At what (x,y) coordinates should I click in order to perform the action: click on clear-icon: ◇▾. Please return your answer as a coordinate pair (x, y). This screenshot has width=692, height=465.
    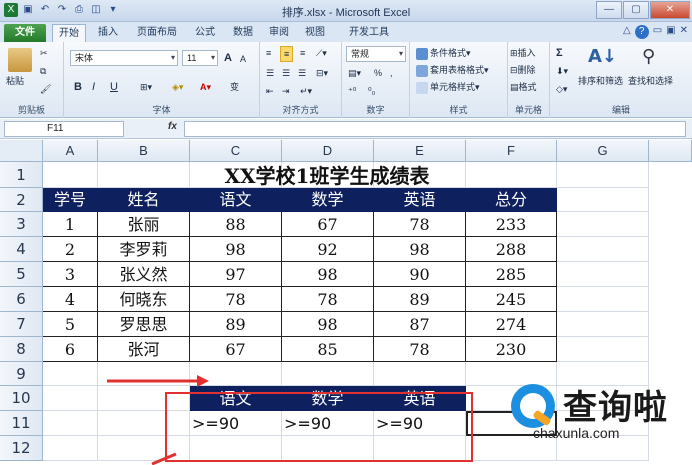
    Looking at the image, I should click on (561, 89).